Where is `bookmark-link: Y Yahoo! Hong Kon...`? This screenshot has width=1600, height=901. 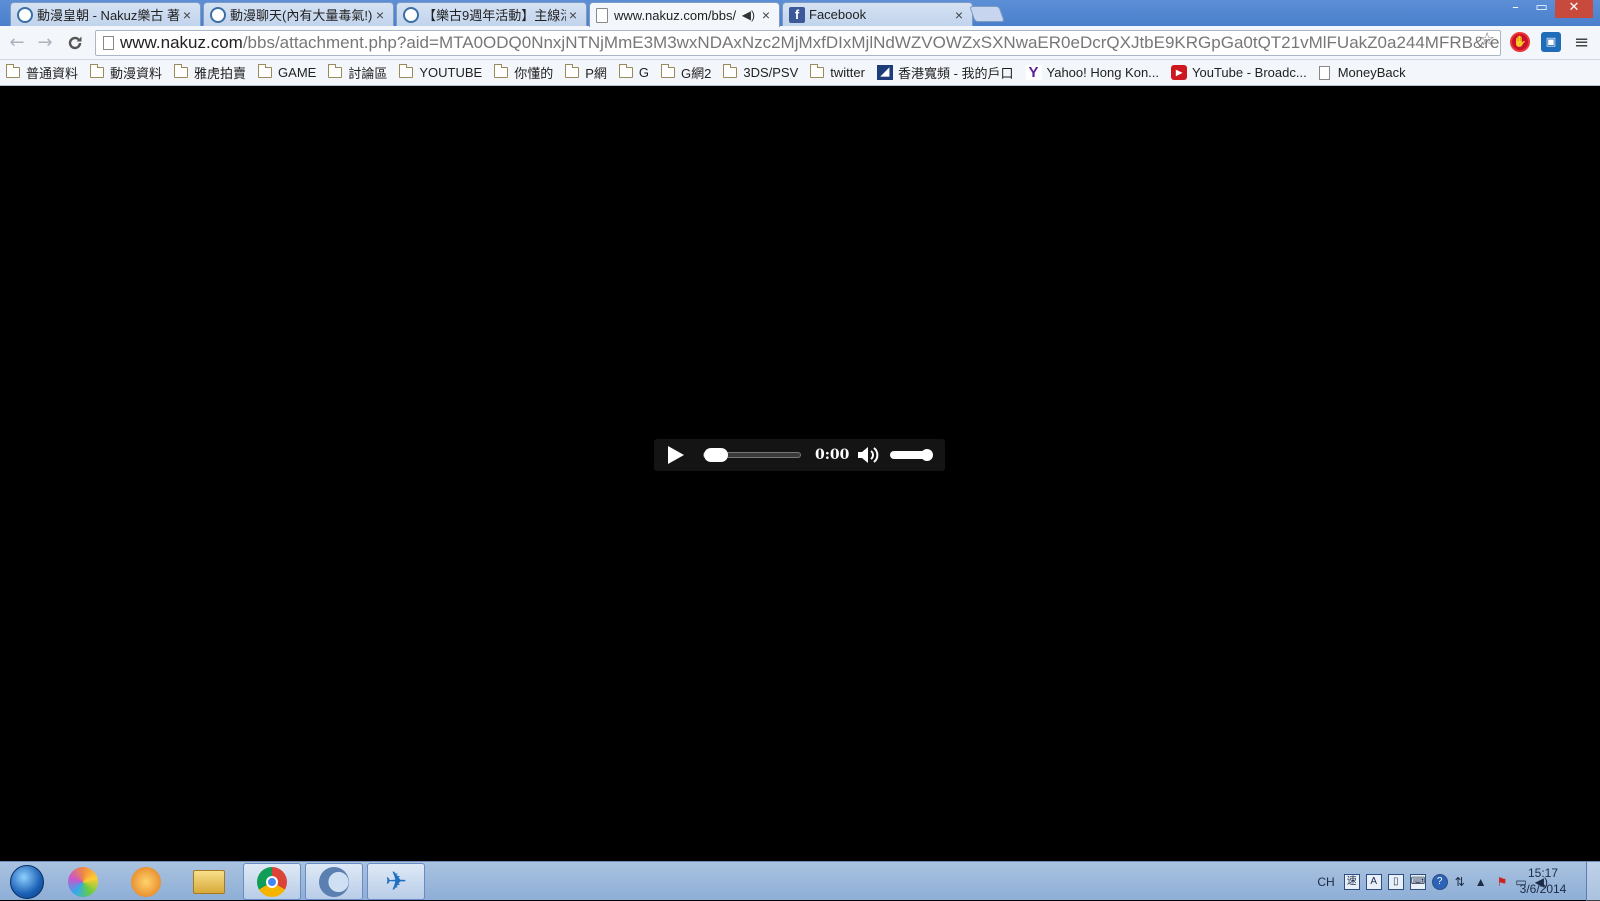 bookmark-link: Y Yahoo! Hong Kon... is located at coordinates (1092, 72).